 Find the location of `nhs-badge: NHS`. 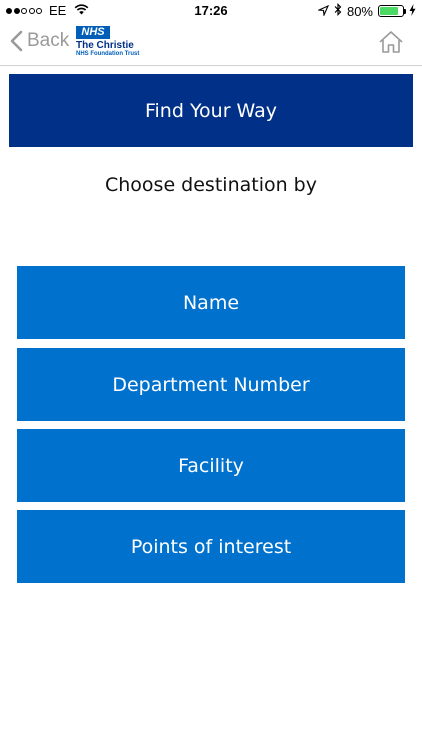

nhs-badge: NHS is located at coordinates (93, 32).